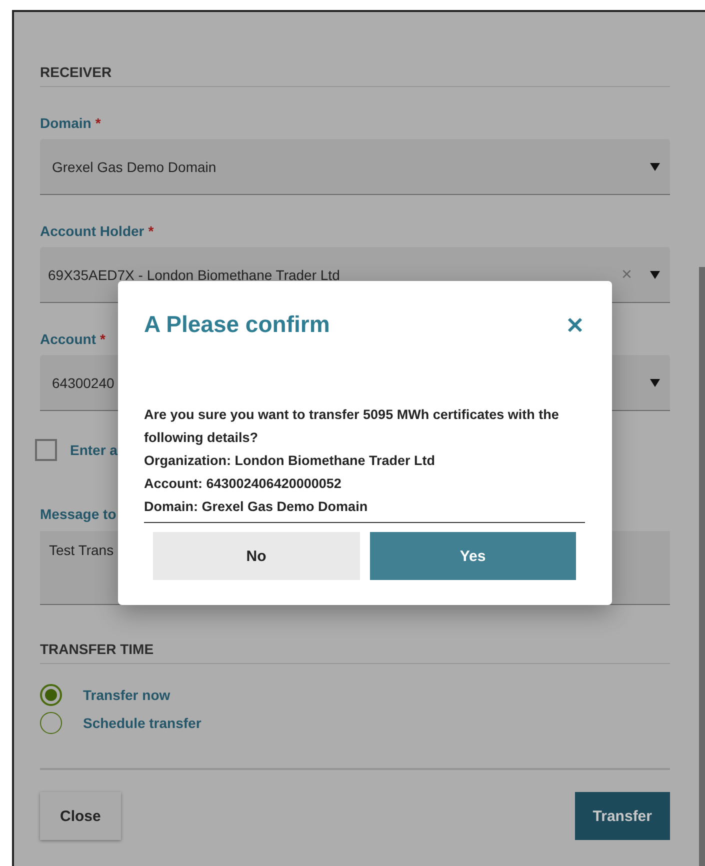 The image size is (705, 866). Describe the element at coordinates (66, 123) in the screenshot. I see `field-label: Domain` at that location.